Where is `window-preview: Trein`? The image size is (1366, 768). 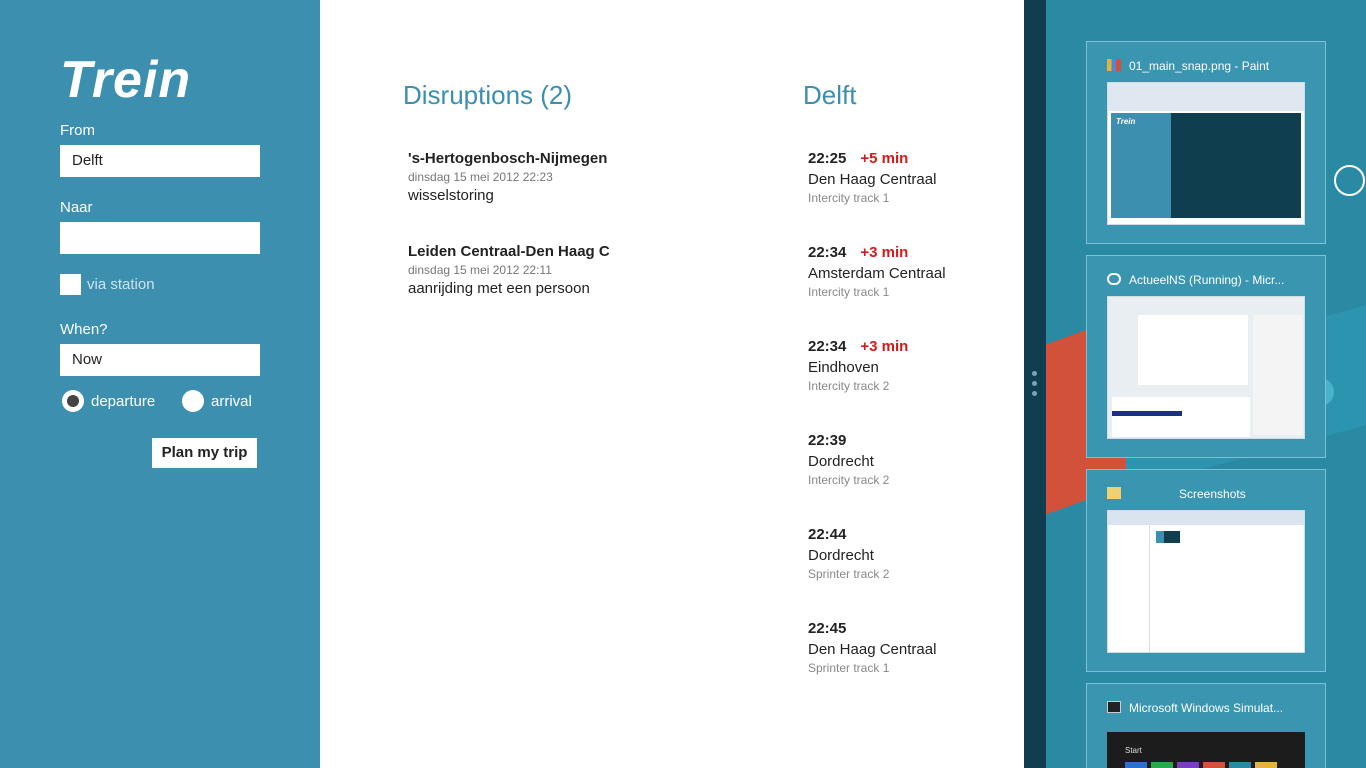
window-preview: Trein is located at coordinates (1206, 153).